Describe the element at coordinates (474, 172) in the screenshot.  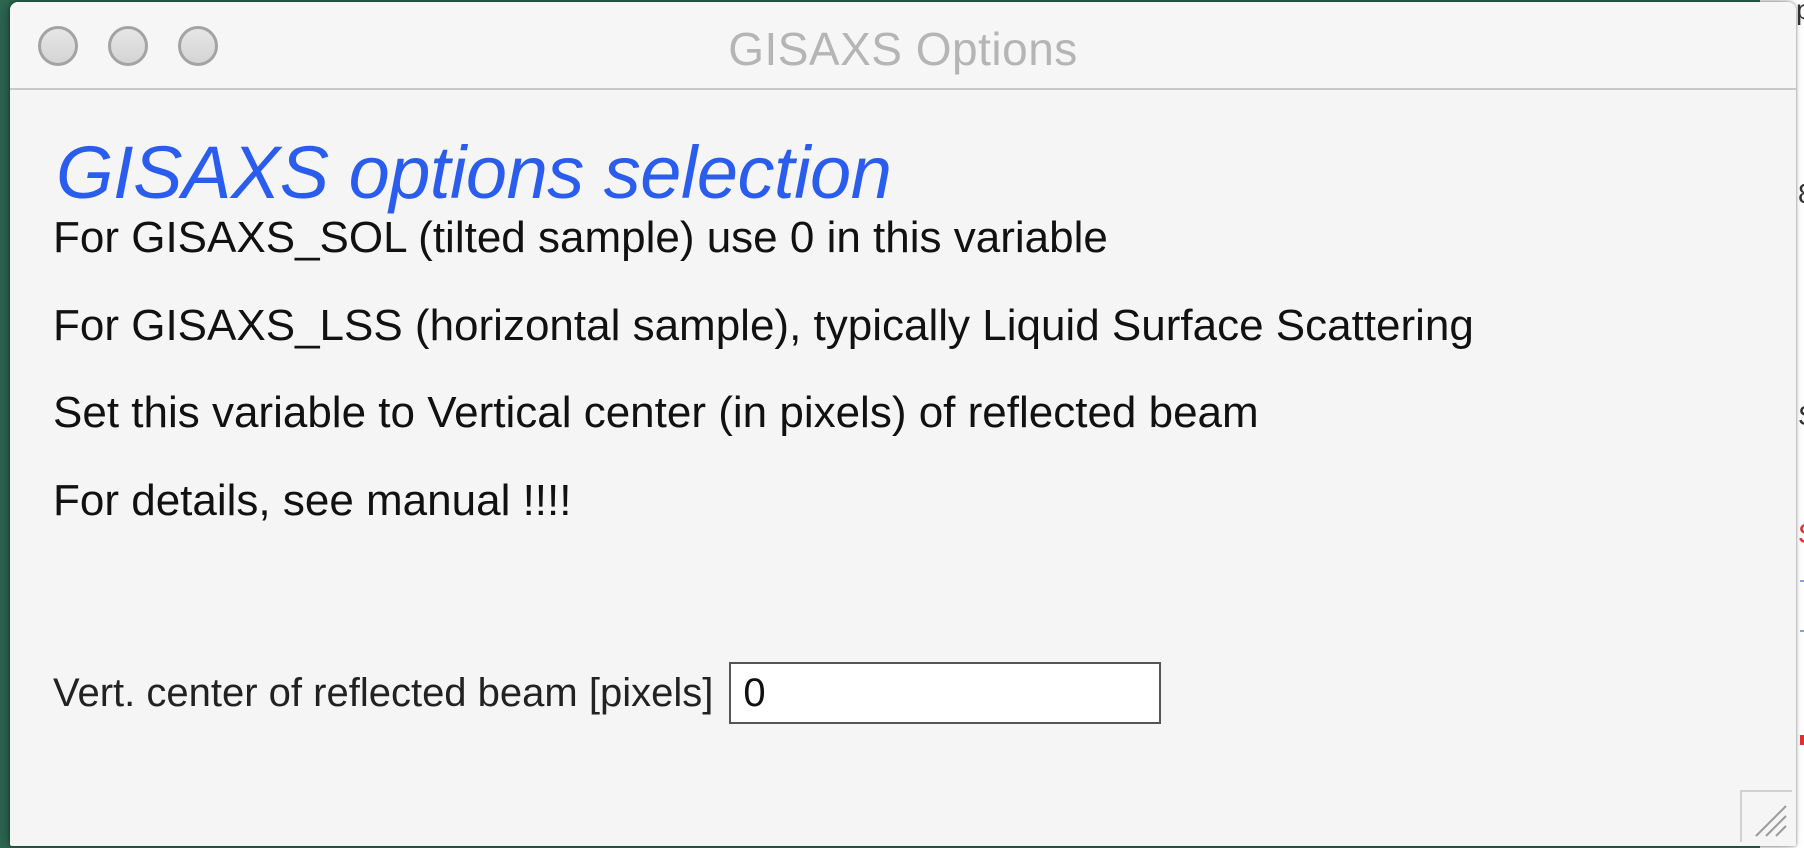
I see `dialog-heading: GISAXS options selection` at that location.